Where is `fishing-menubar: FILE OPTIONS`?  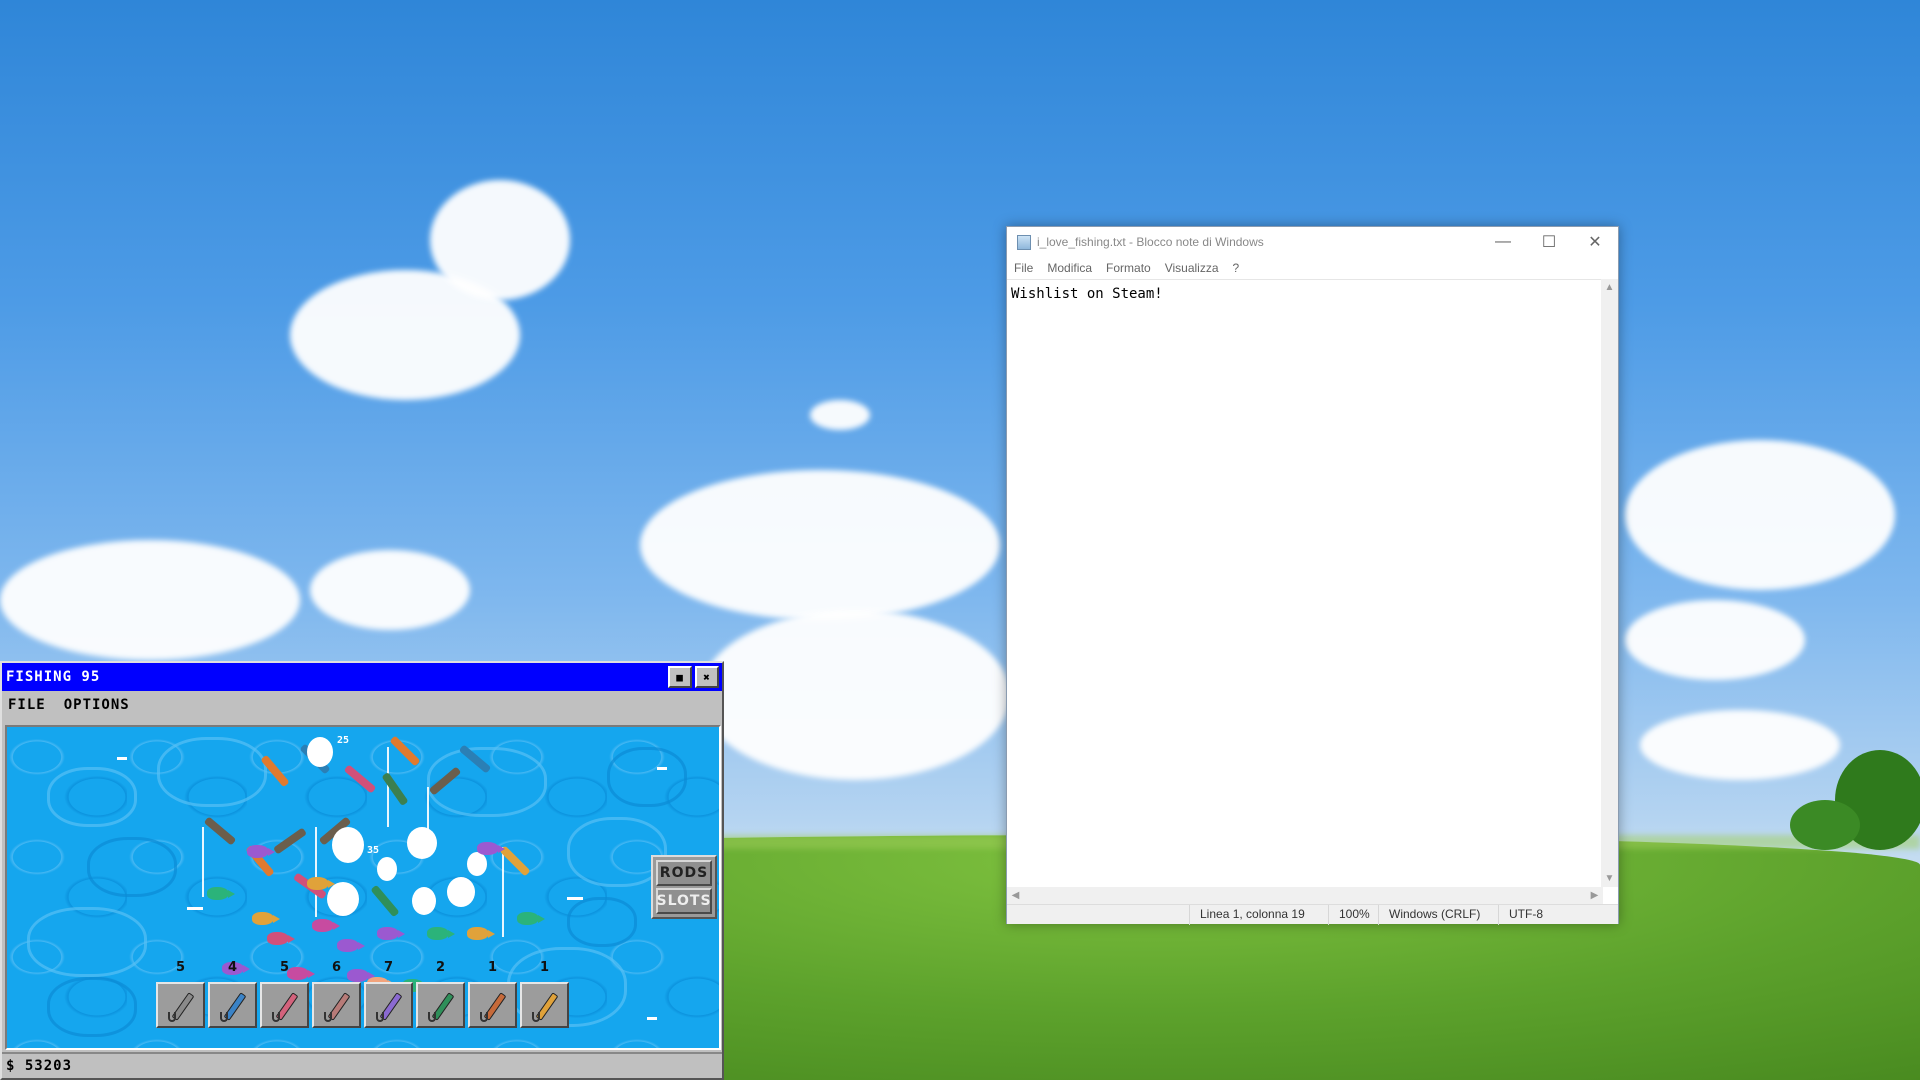 fishing-menubar: FILE OPTIONS is located at coordinates (362, 705).